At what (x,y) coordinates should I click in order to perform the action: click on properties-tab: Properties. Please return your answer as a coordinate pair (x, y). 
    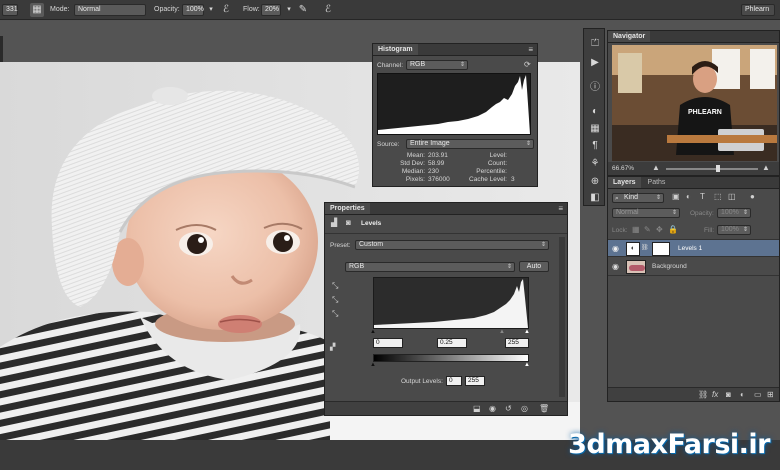
    Looking at the image, I should click on (347, 208).